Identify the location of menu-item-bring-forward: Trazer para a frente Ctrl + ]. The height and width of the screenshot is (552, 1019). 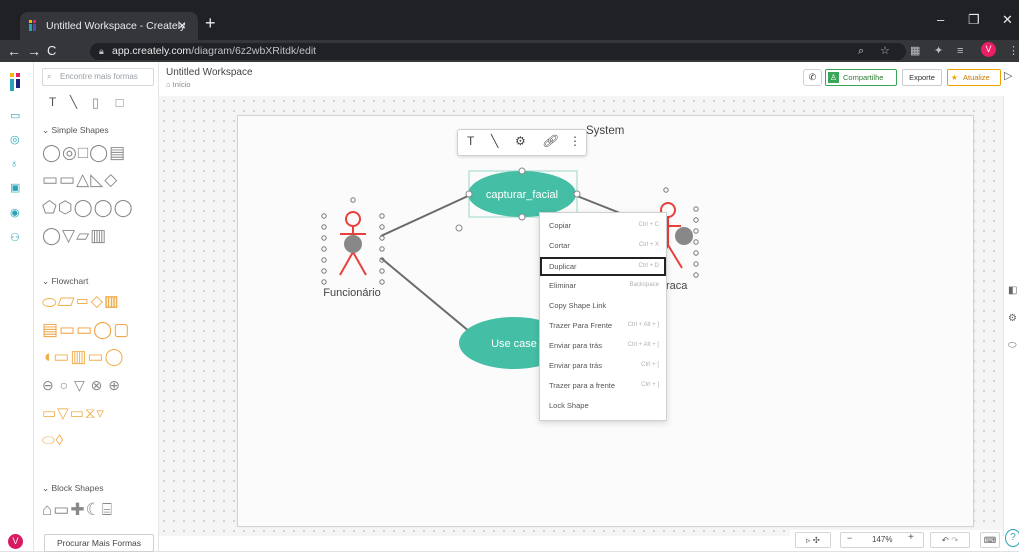
(603, 385).